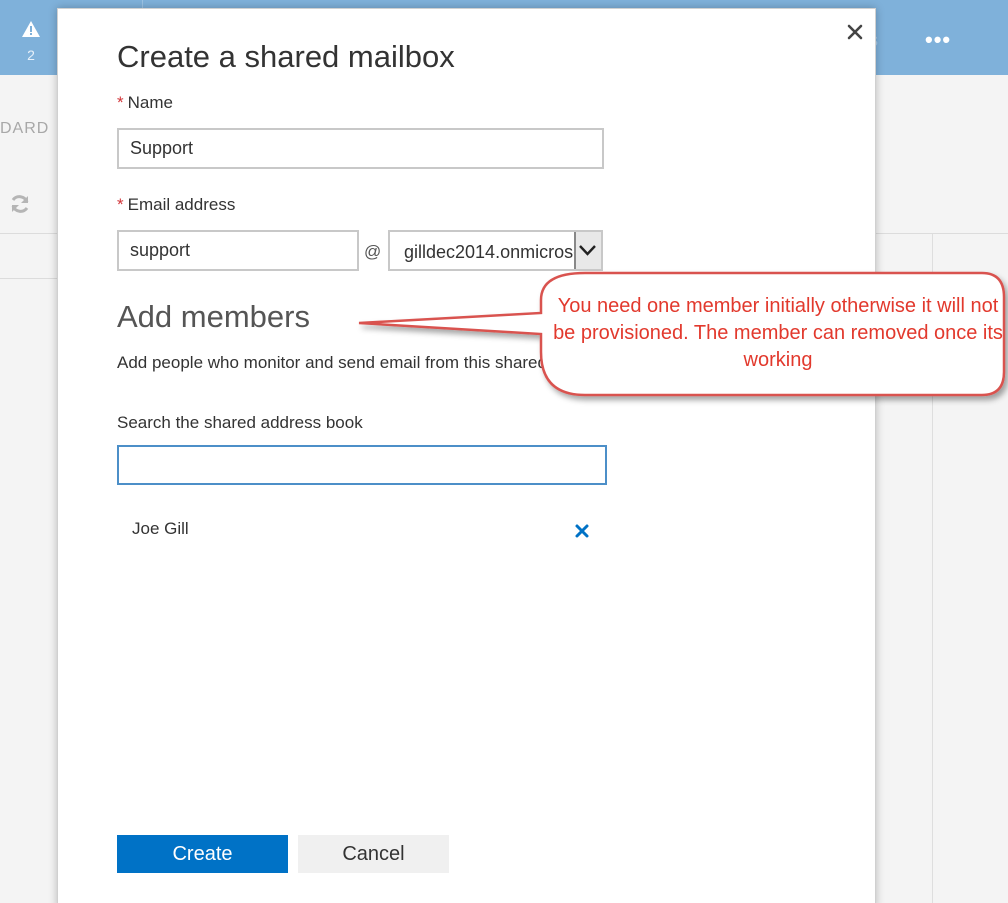 This screenshot has width=1008, height=903. I want to click on domain-value: gilldec2014.onmicrosoft.com, so click(490, 252).